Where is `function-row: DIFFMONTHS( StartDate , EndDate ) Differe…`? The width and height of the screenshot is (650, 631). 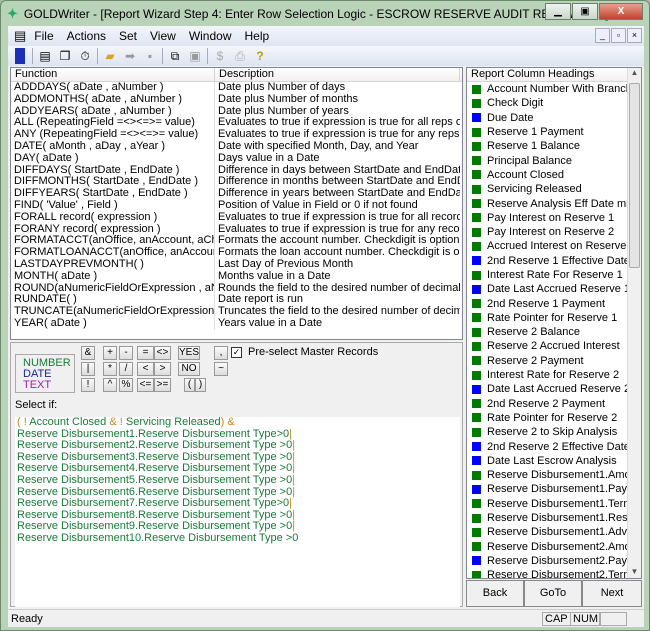 function-row: DIFFMONTHS( StartDate , EndDate ) Differe… is located at coordinates (236, 182).